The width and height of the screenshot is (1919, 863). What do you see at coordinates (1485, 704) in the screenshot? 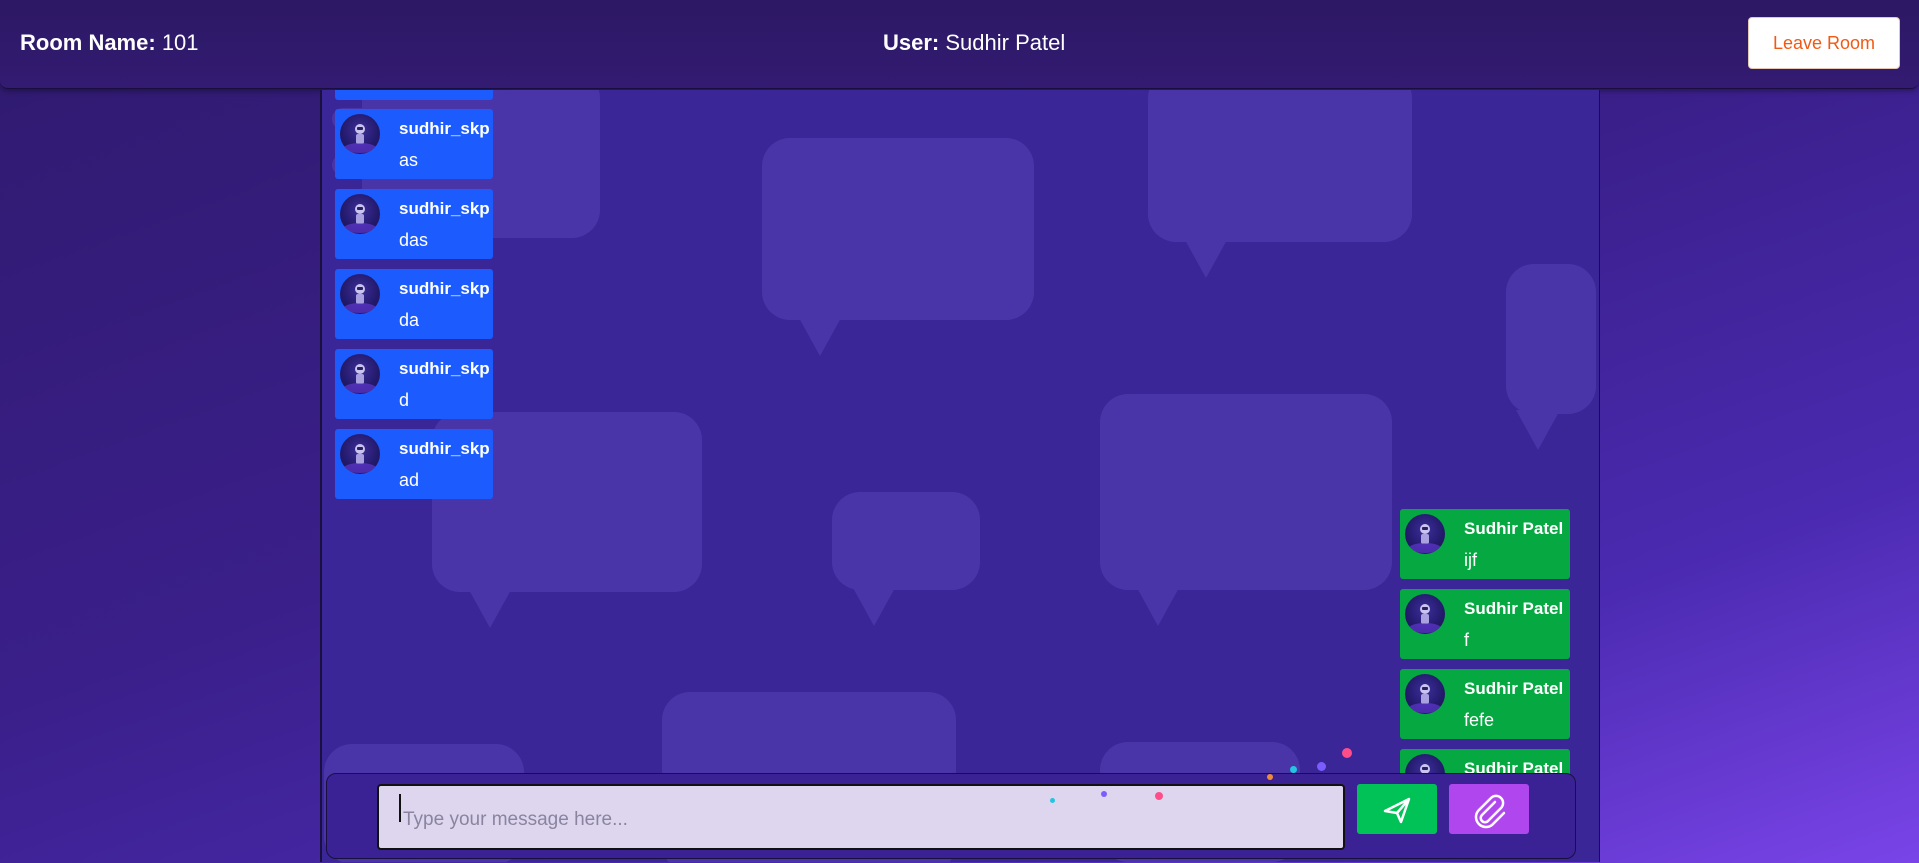
I see `own-message-bubble: Sudhir Patel fefe` at bounding box center [1485, 704].